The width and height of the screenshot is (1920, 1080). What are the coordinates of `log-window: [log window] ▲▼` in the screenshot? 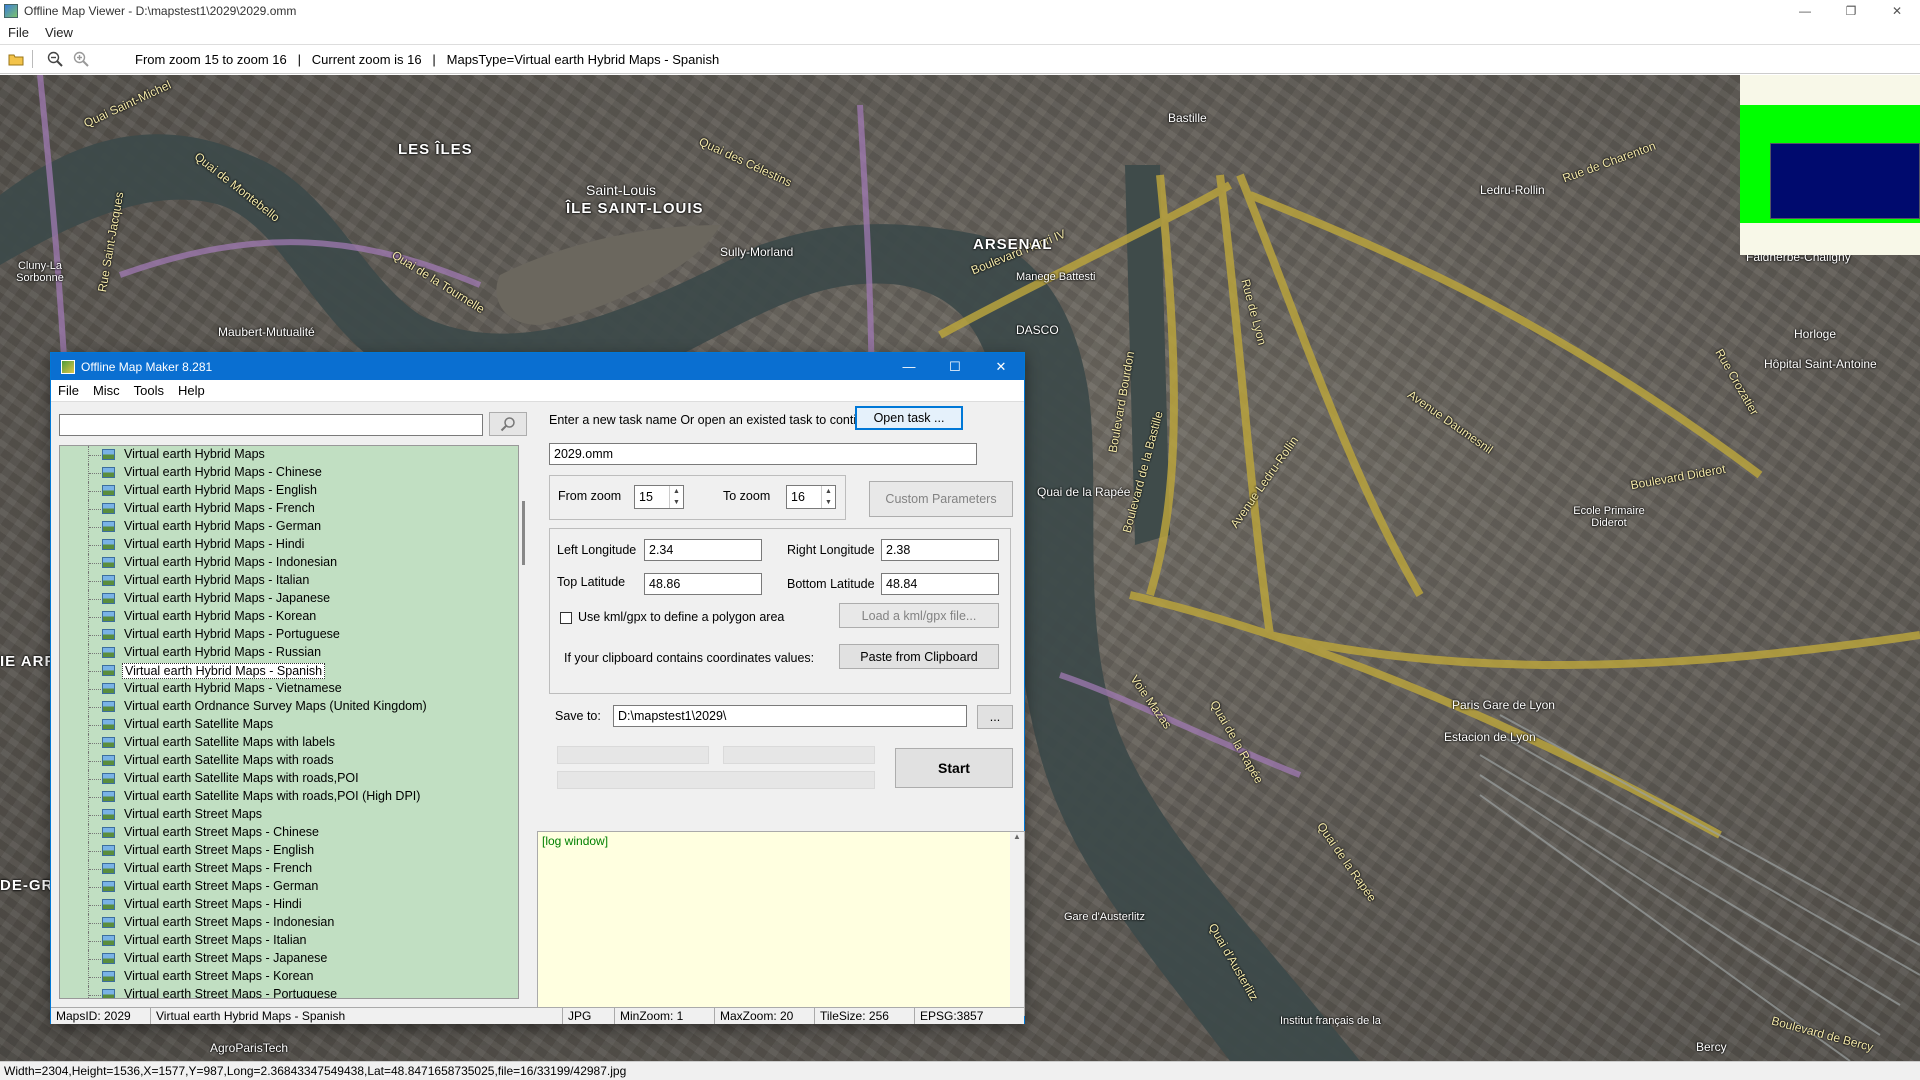 It's located at (781, 923).